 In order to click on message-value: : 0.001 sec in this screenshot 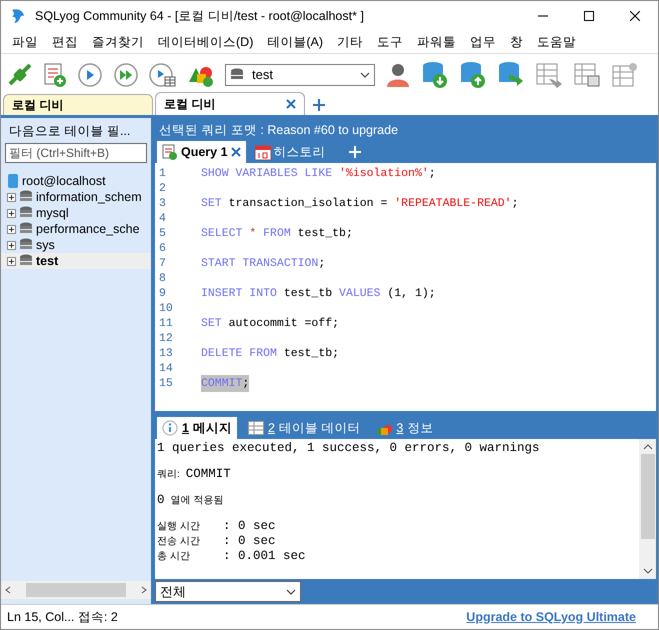, I will do `click(264, 557)`.